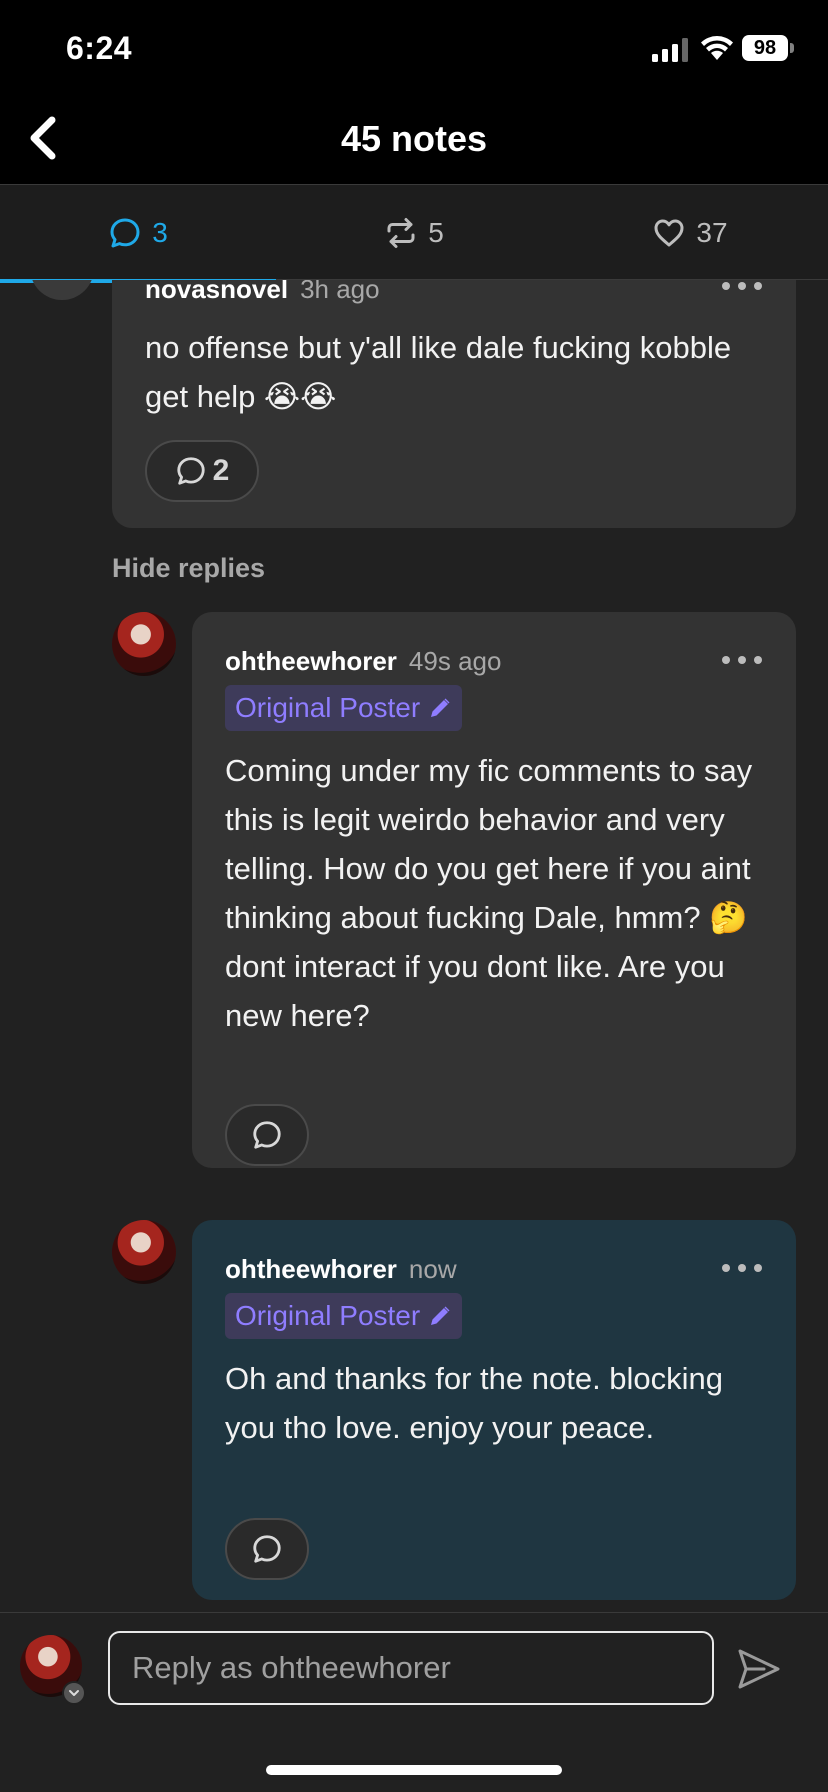  What do you see at coordinates (160, 232) in the screenshot?
I see `tab-replies-count: 3` at bounding box center [160, 232].